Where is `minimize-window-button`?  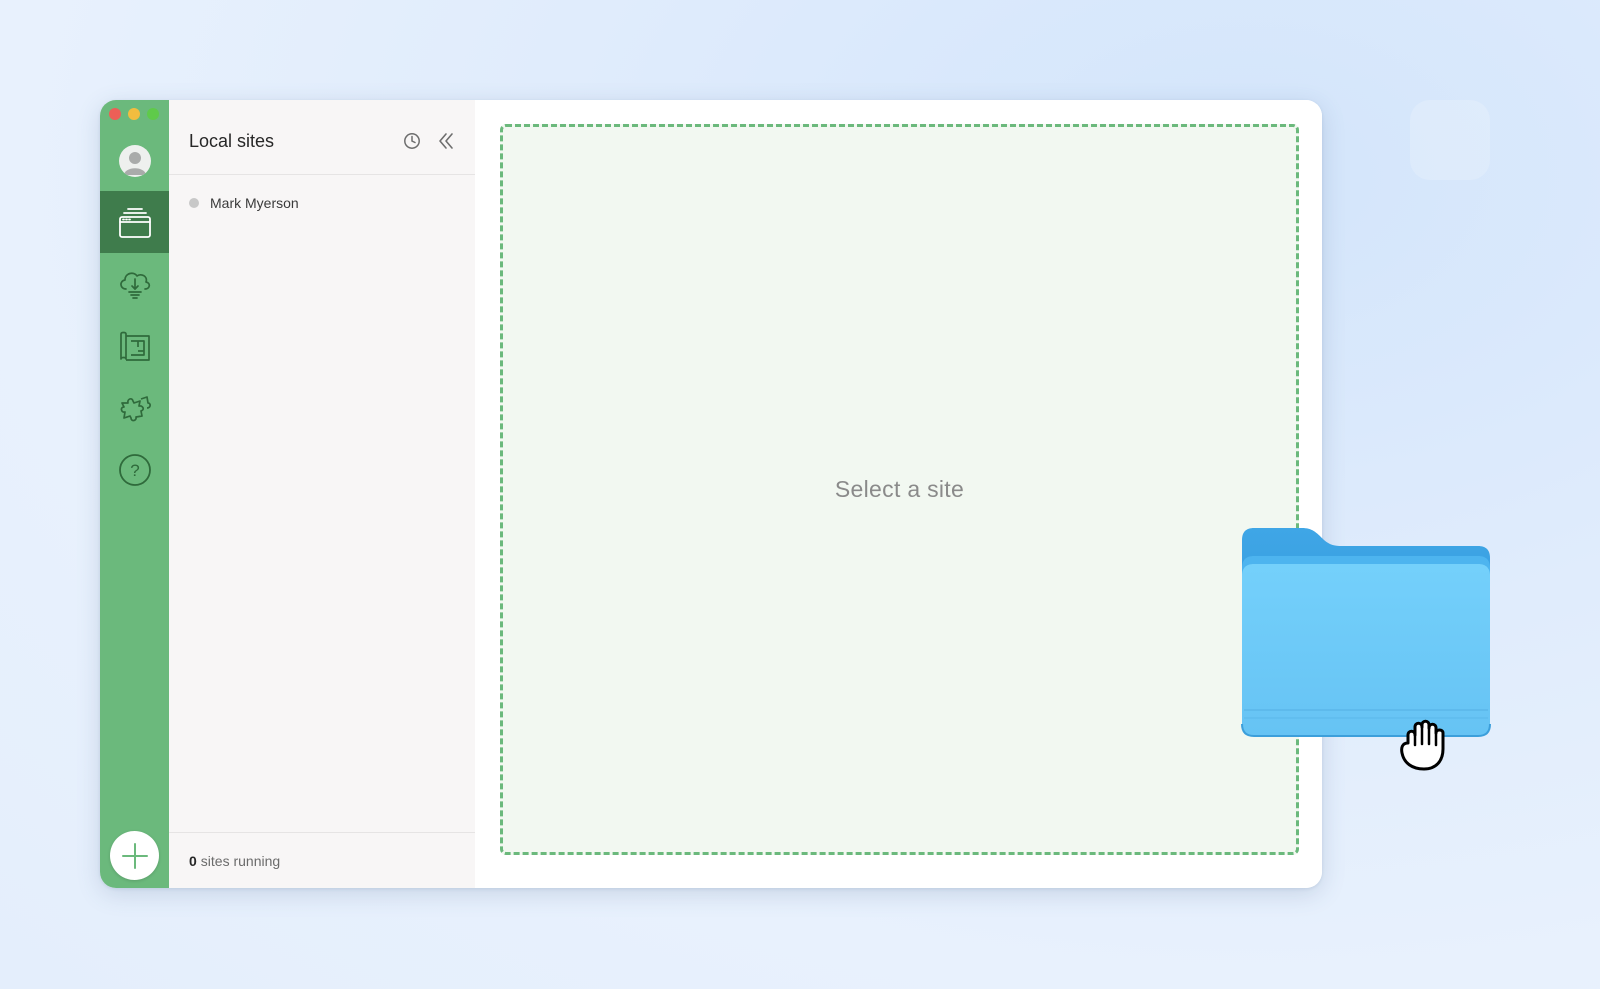
minimize-window-button is located at coordinates (134, 114).